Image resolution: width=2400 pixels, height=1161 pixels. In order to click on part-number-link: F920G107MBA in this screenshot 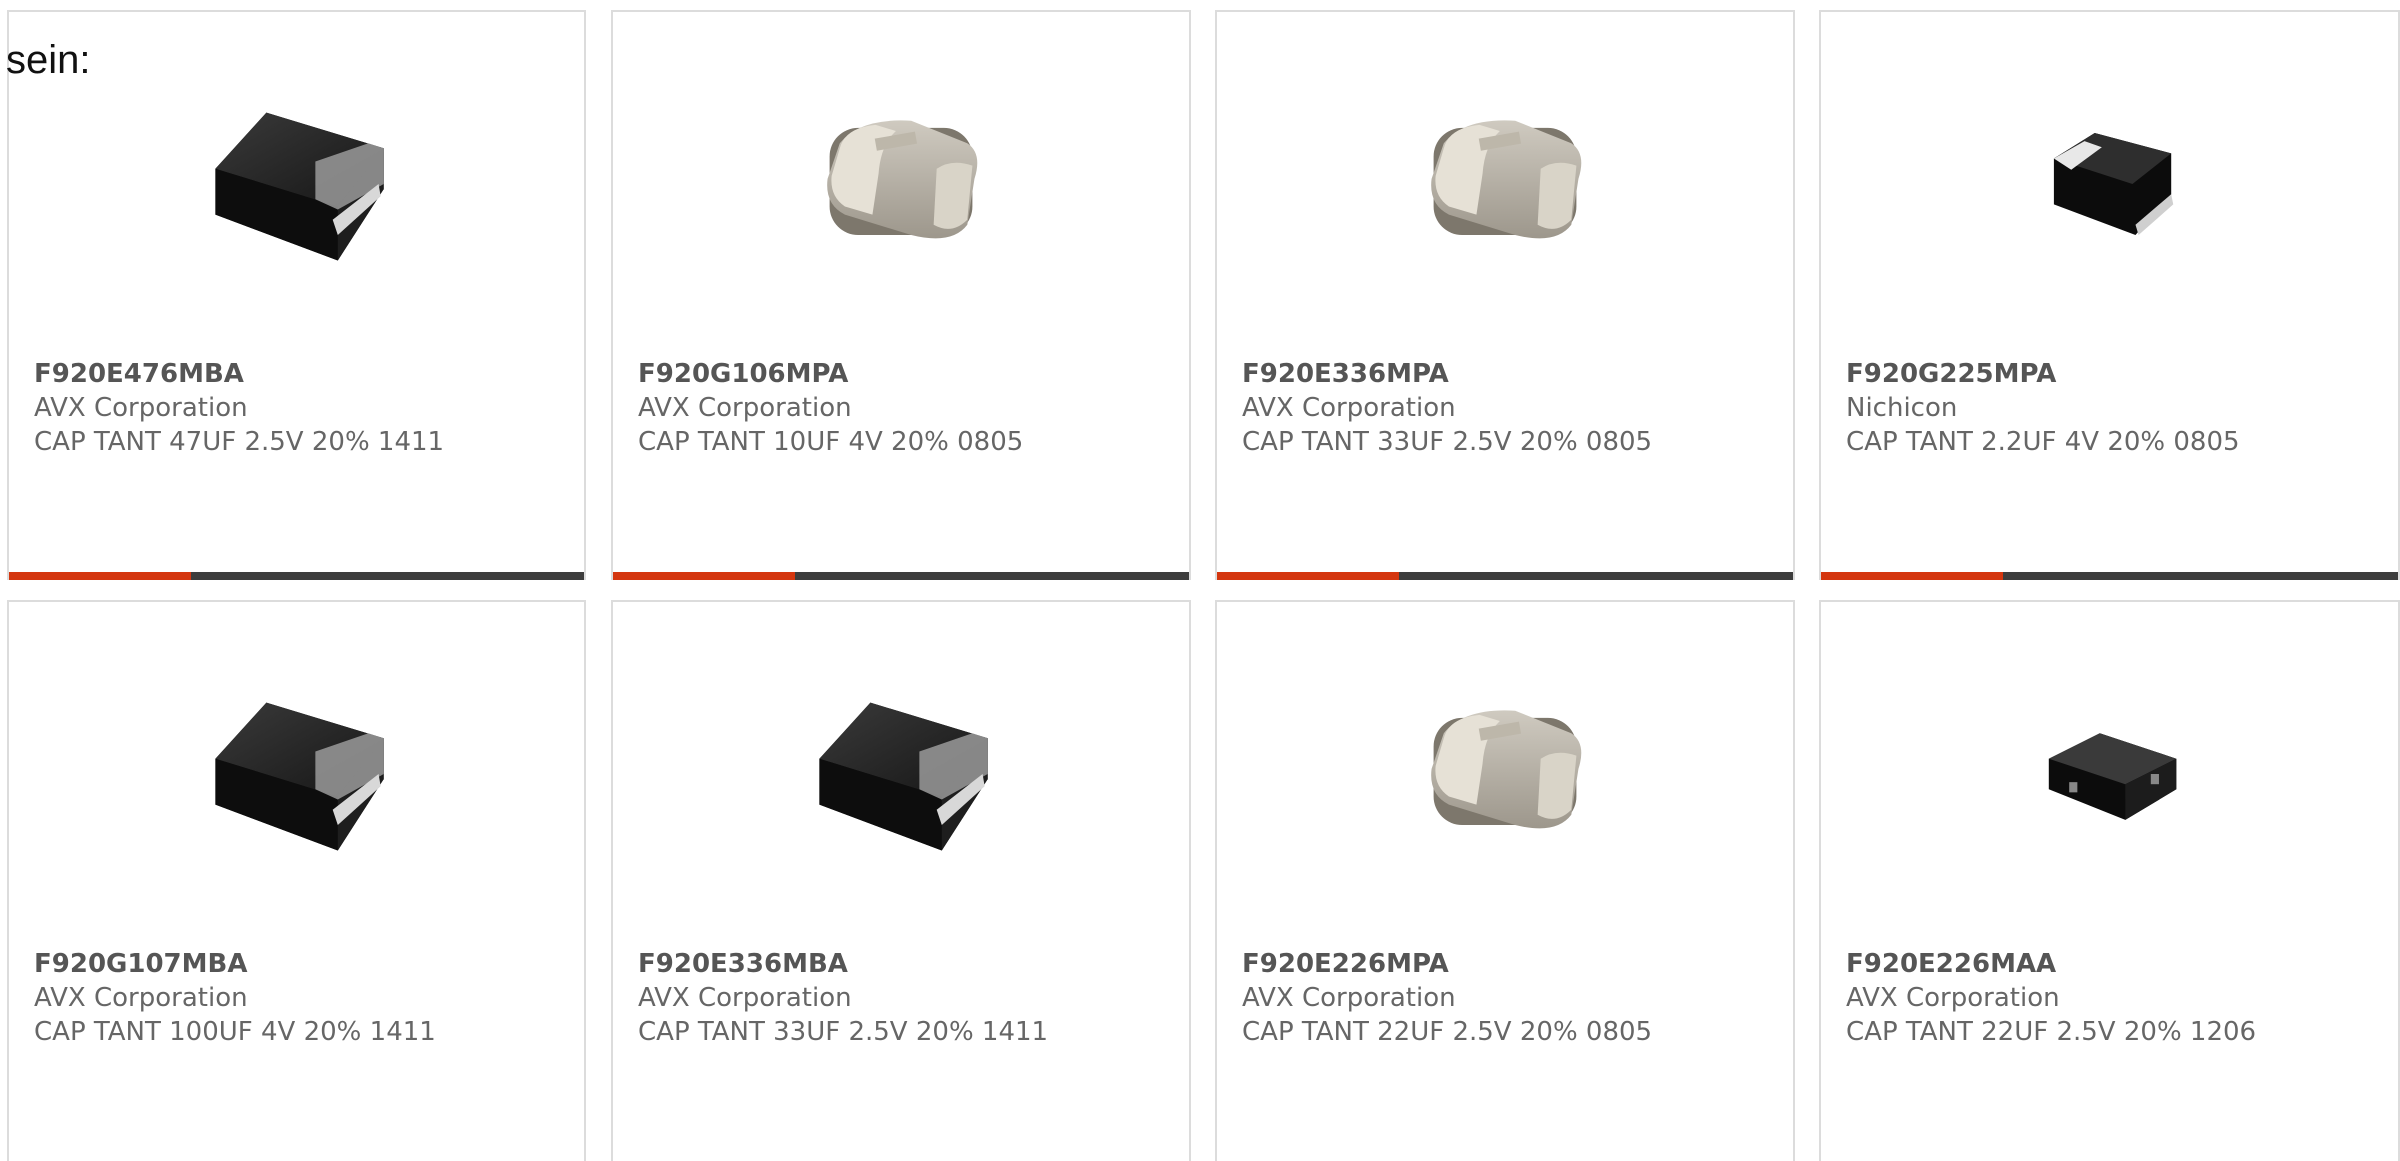, I will do `click(304, 964)`.